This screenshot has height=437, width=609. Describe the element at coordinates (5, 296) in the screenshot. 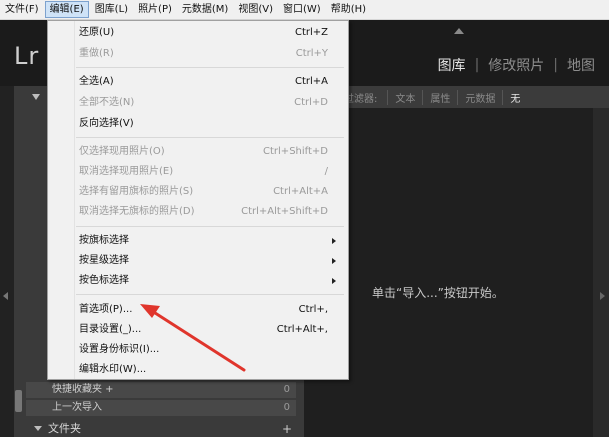

I see `expand-left-panel-icon` at that location.